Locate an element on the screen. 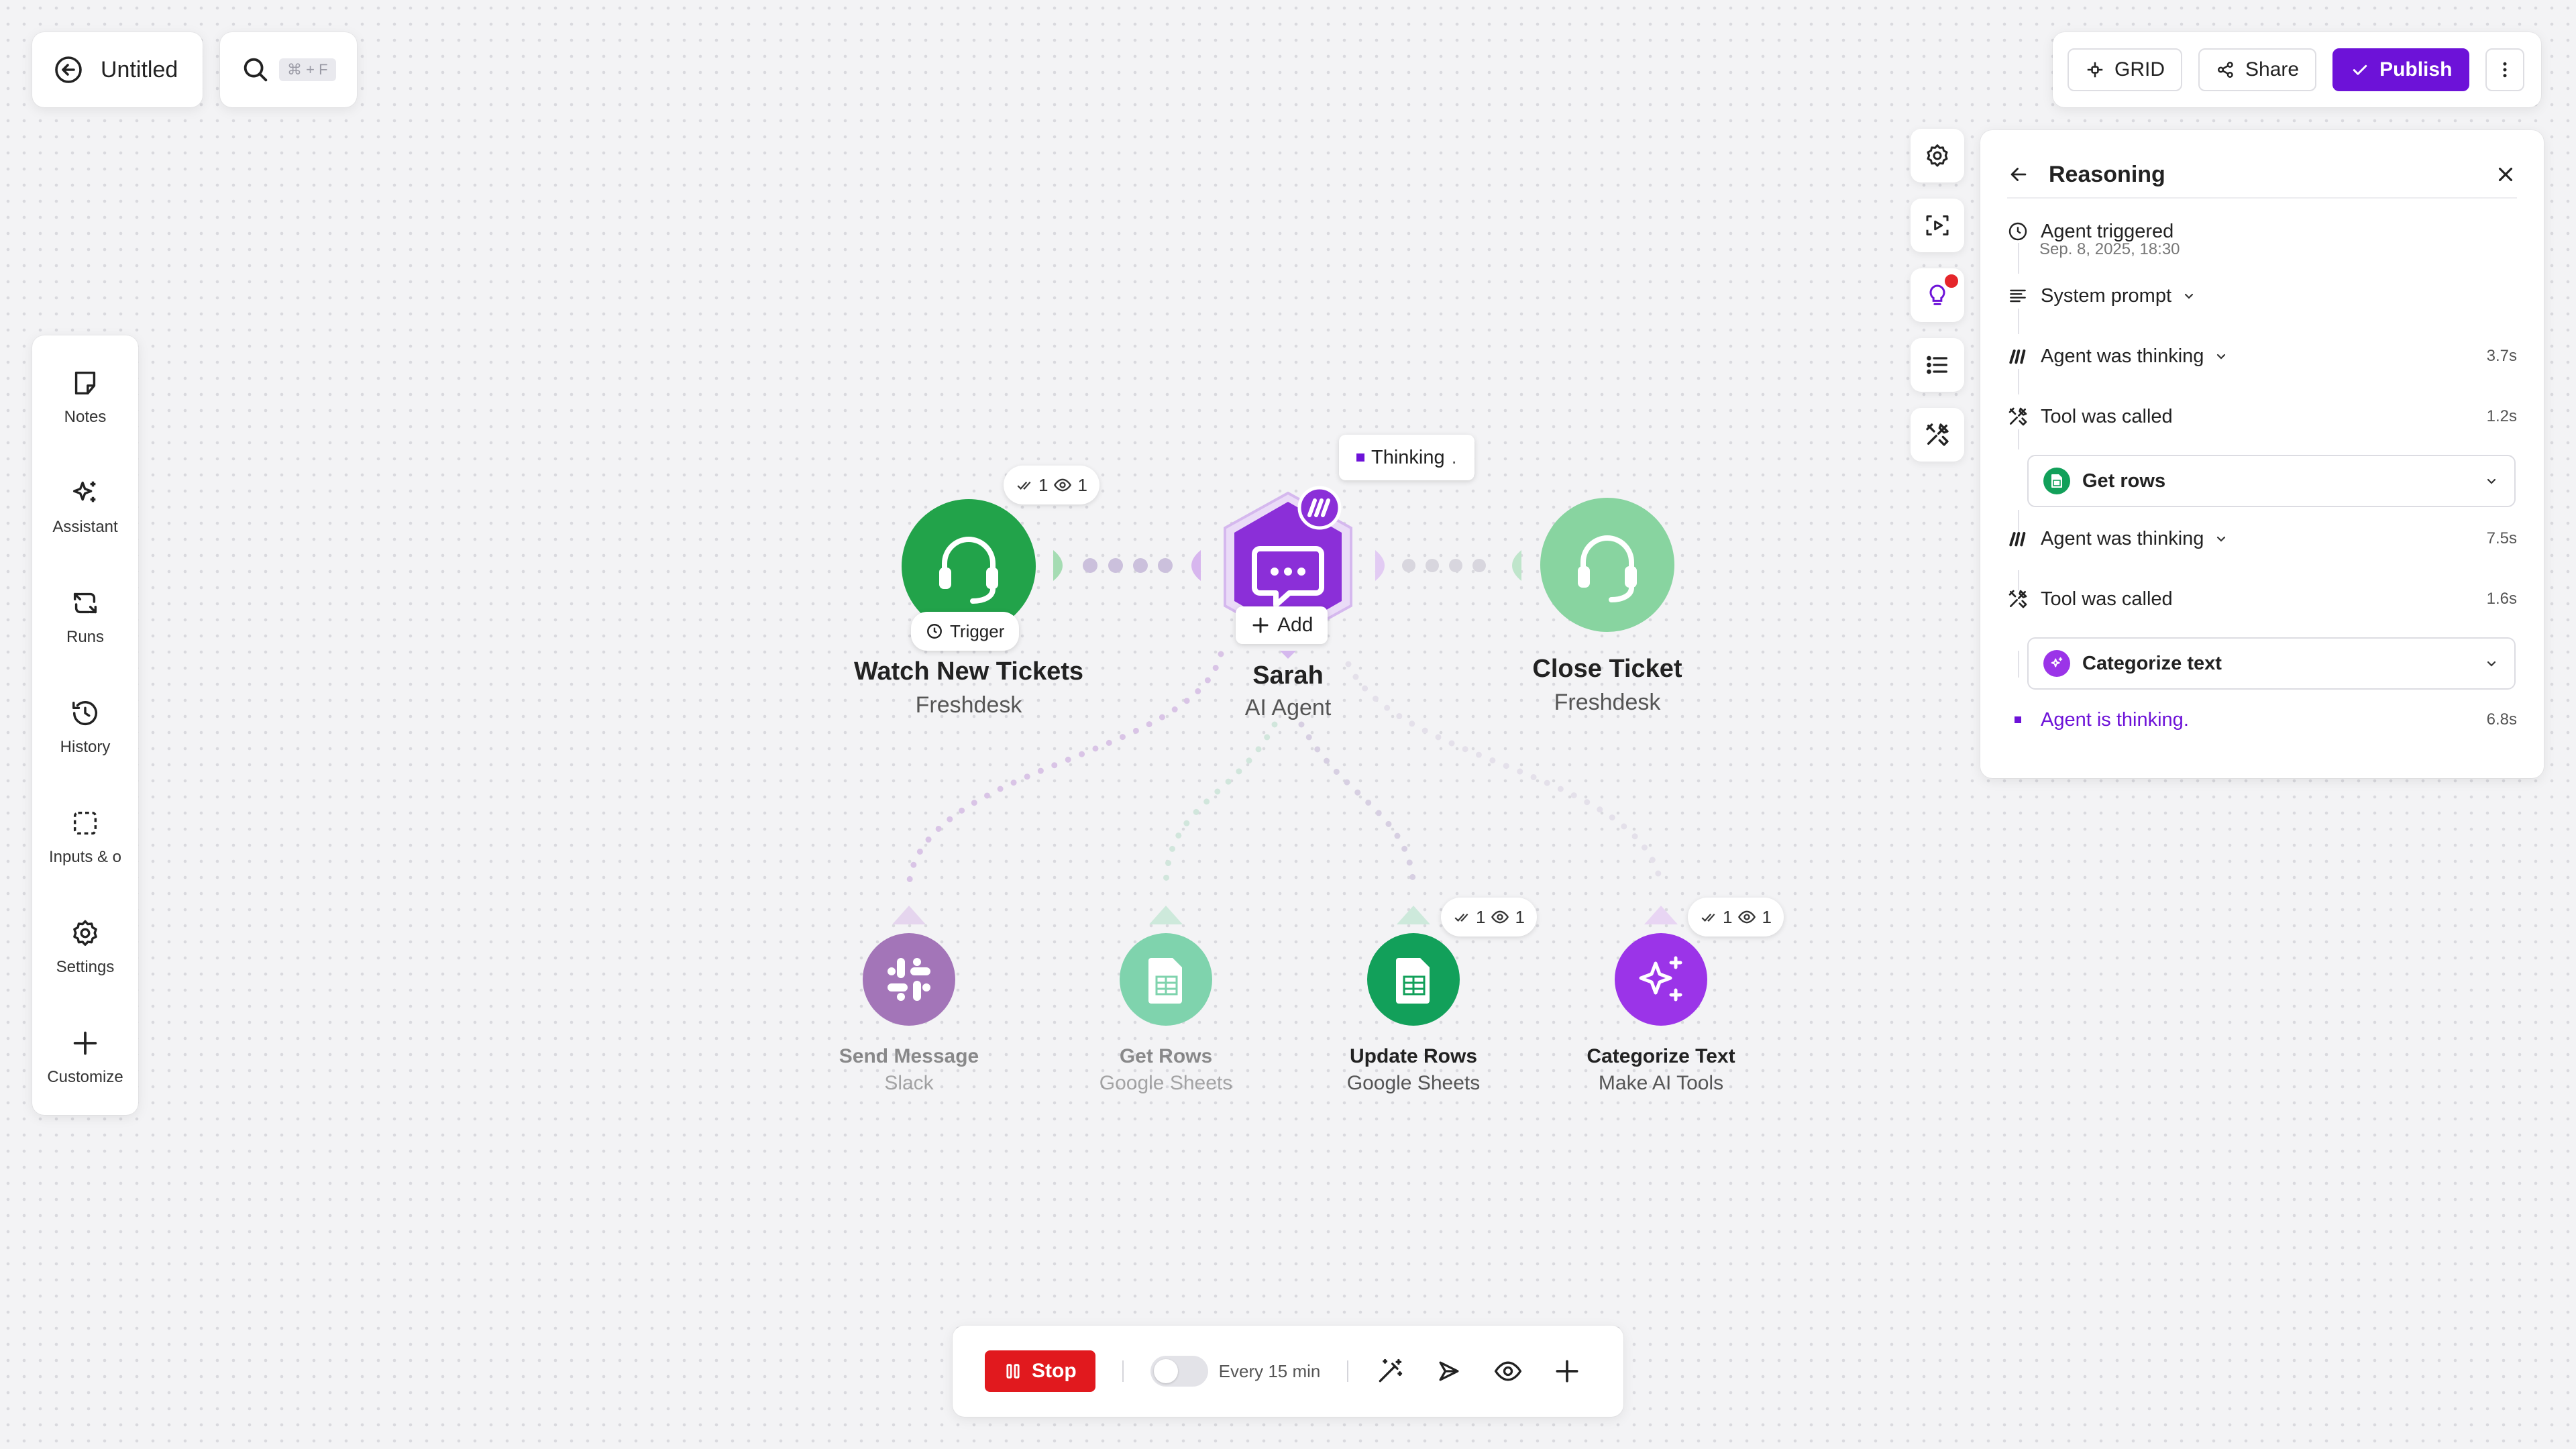 The image size is (2576, 1449). gear-icon is located at coordinates (1937, 155).